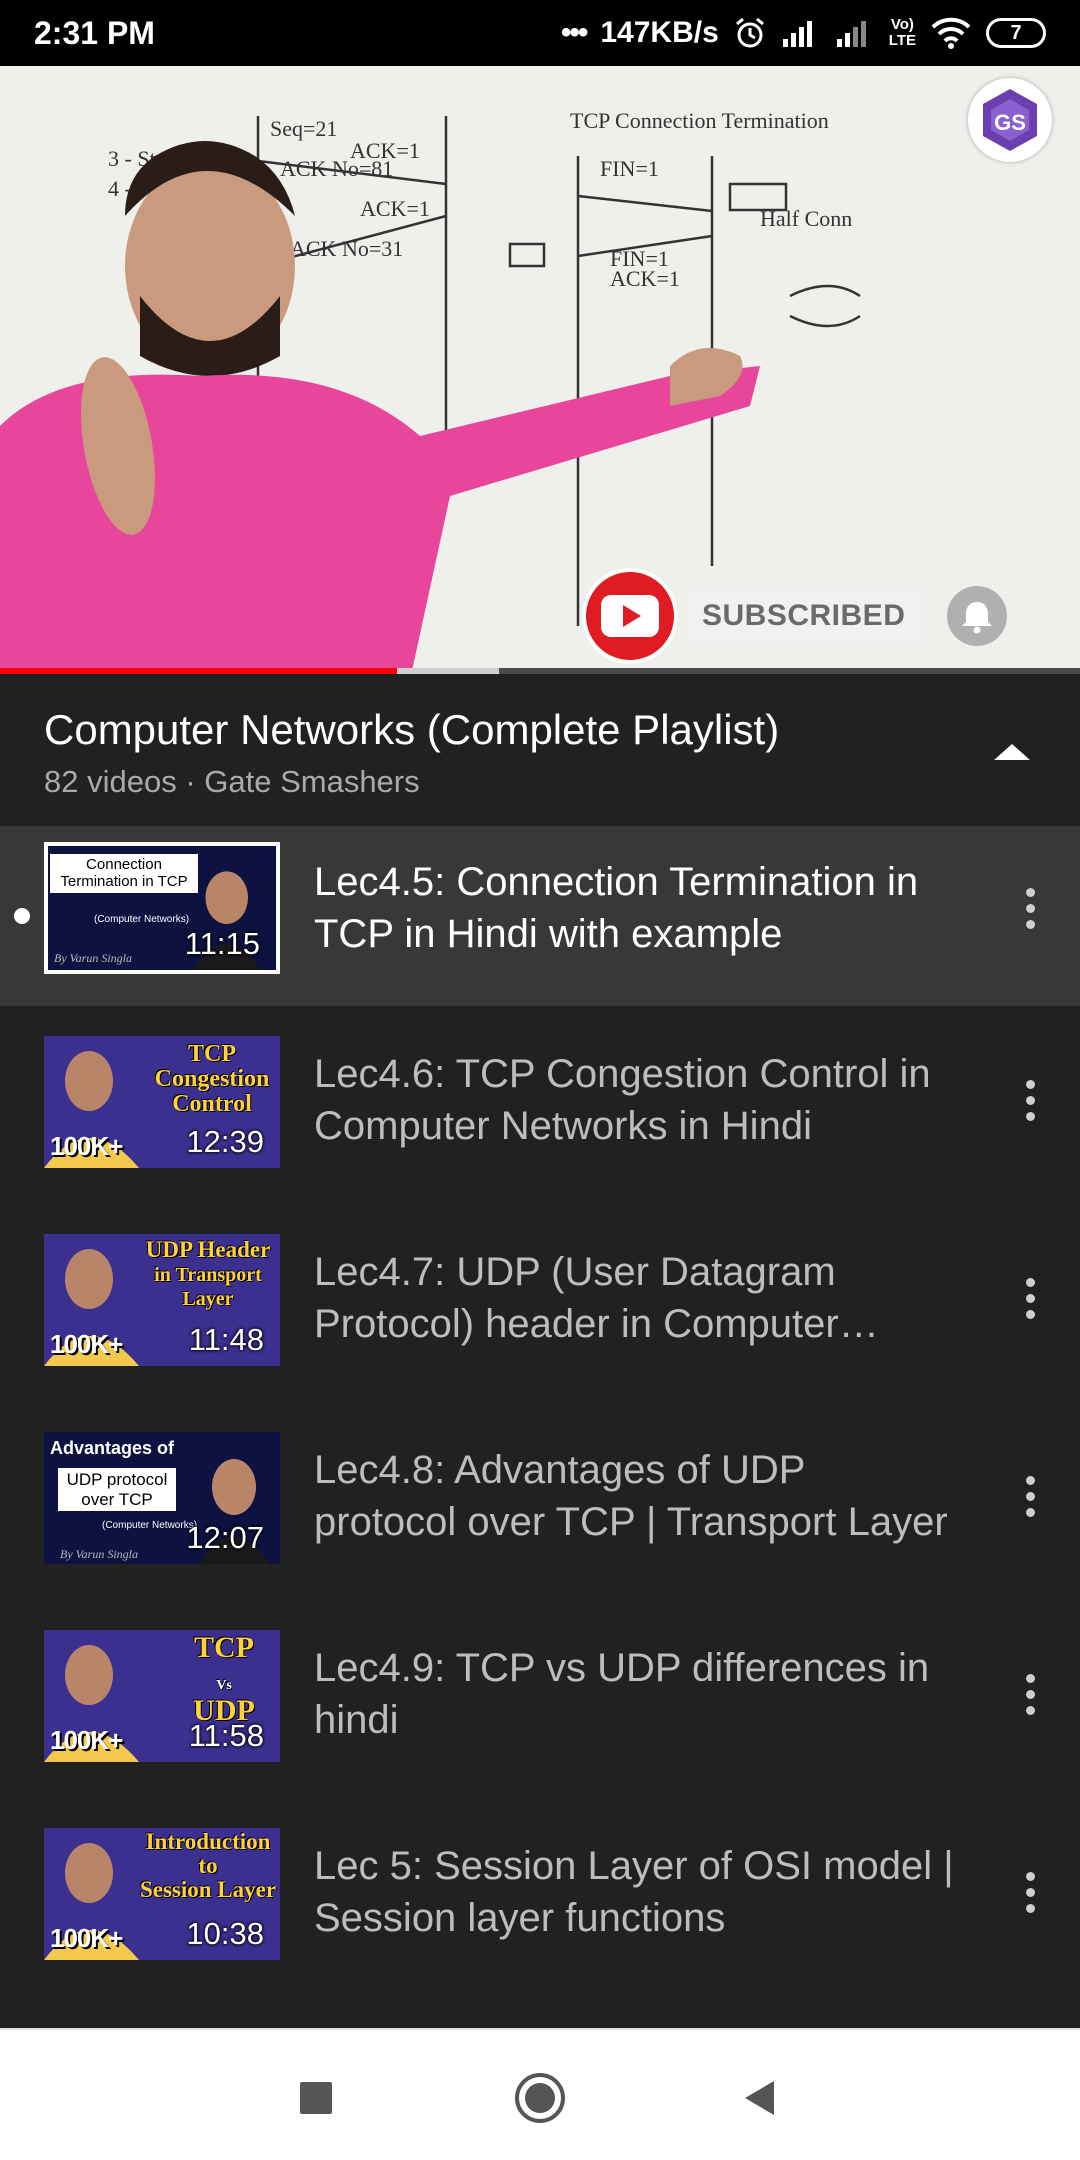 The image size is (1080, 2160). Describe the element at coordinates (630, 616) in the screenshot. I see `youtube-logo-icon` at that location.